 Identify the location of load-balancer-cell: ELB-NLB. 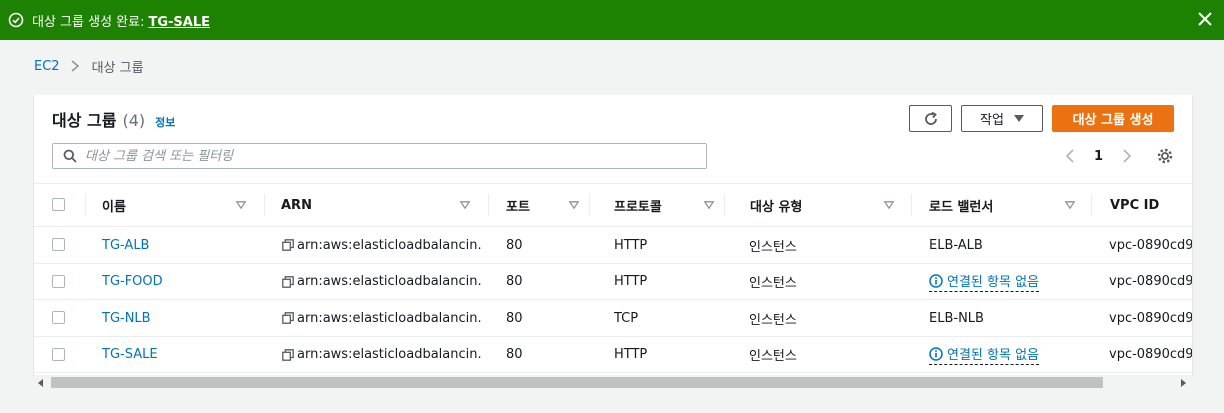
(1009, 318).